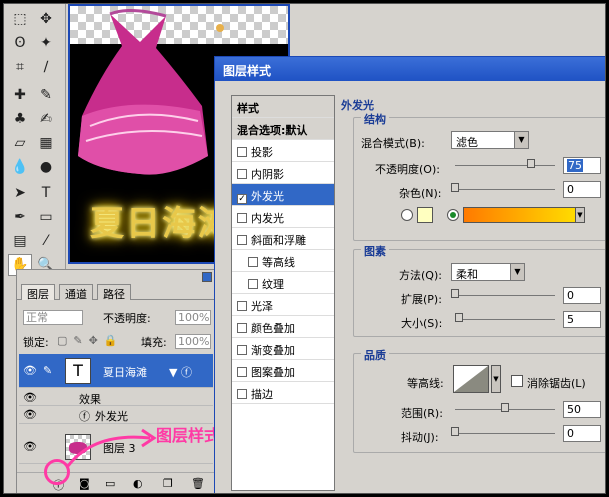  Describe the element at coordinates (283, 261) in the screenshot. I see `effect-item: 等高线` at that location.